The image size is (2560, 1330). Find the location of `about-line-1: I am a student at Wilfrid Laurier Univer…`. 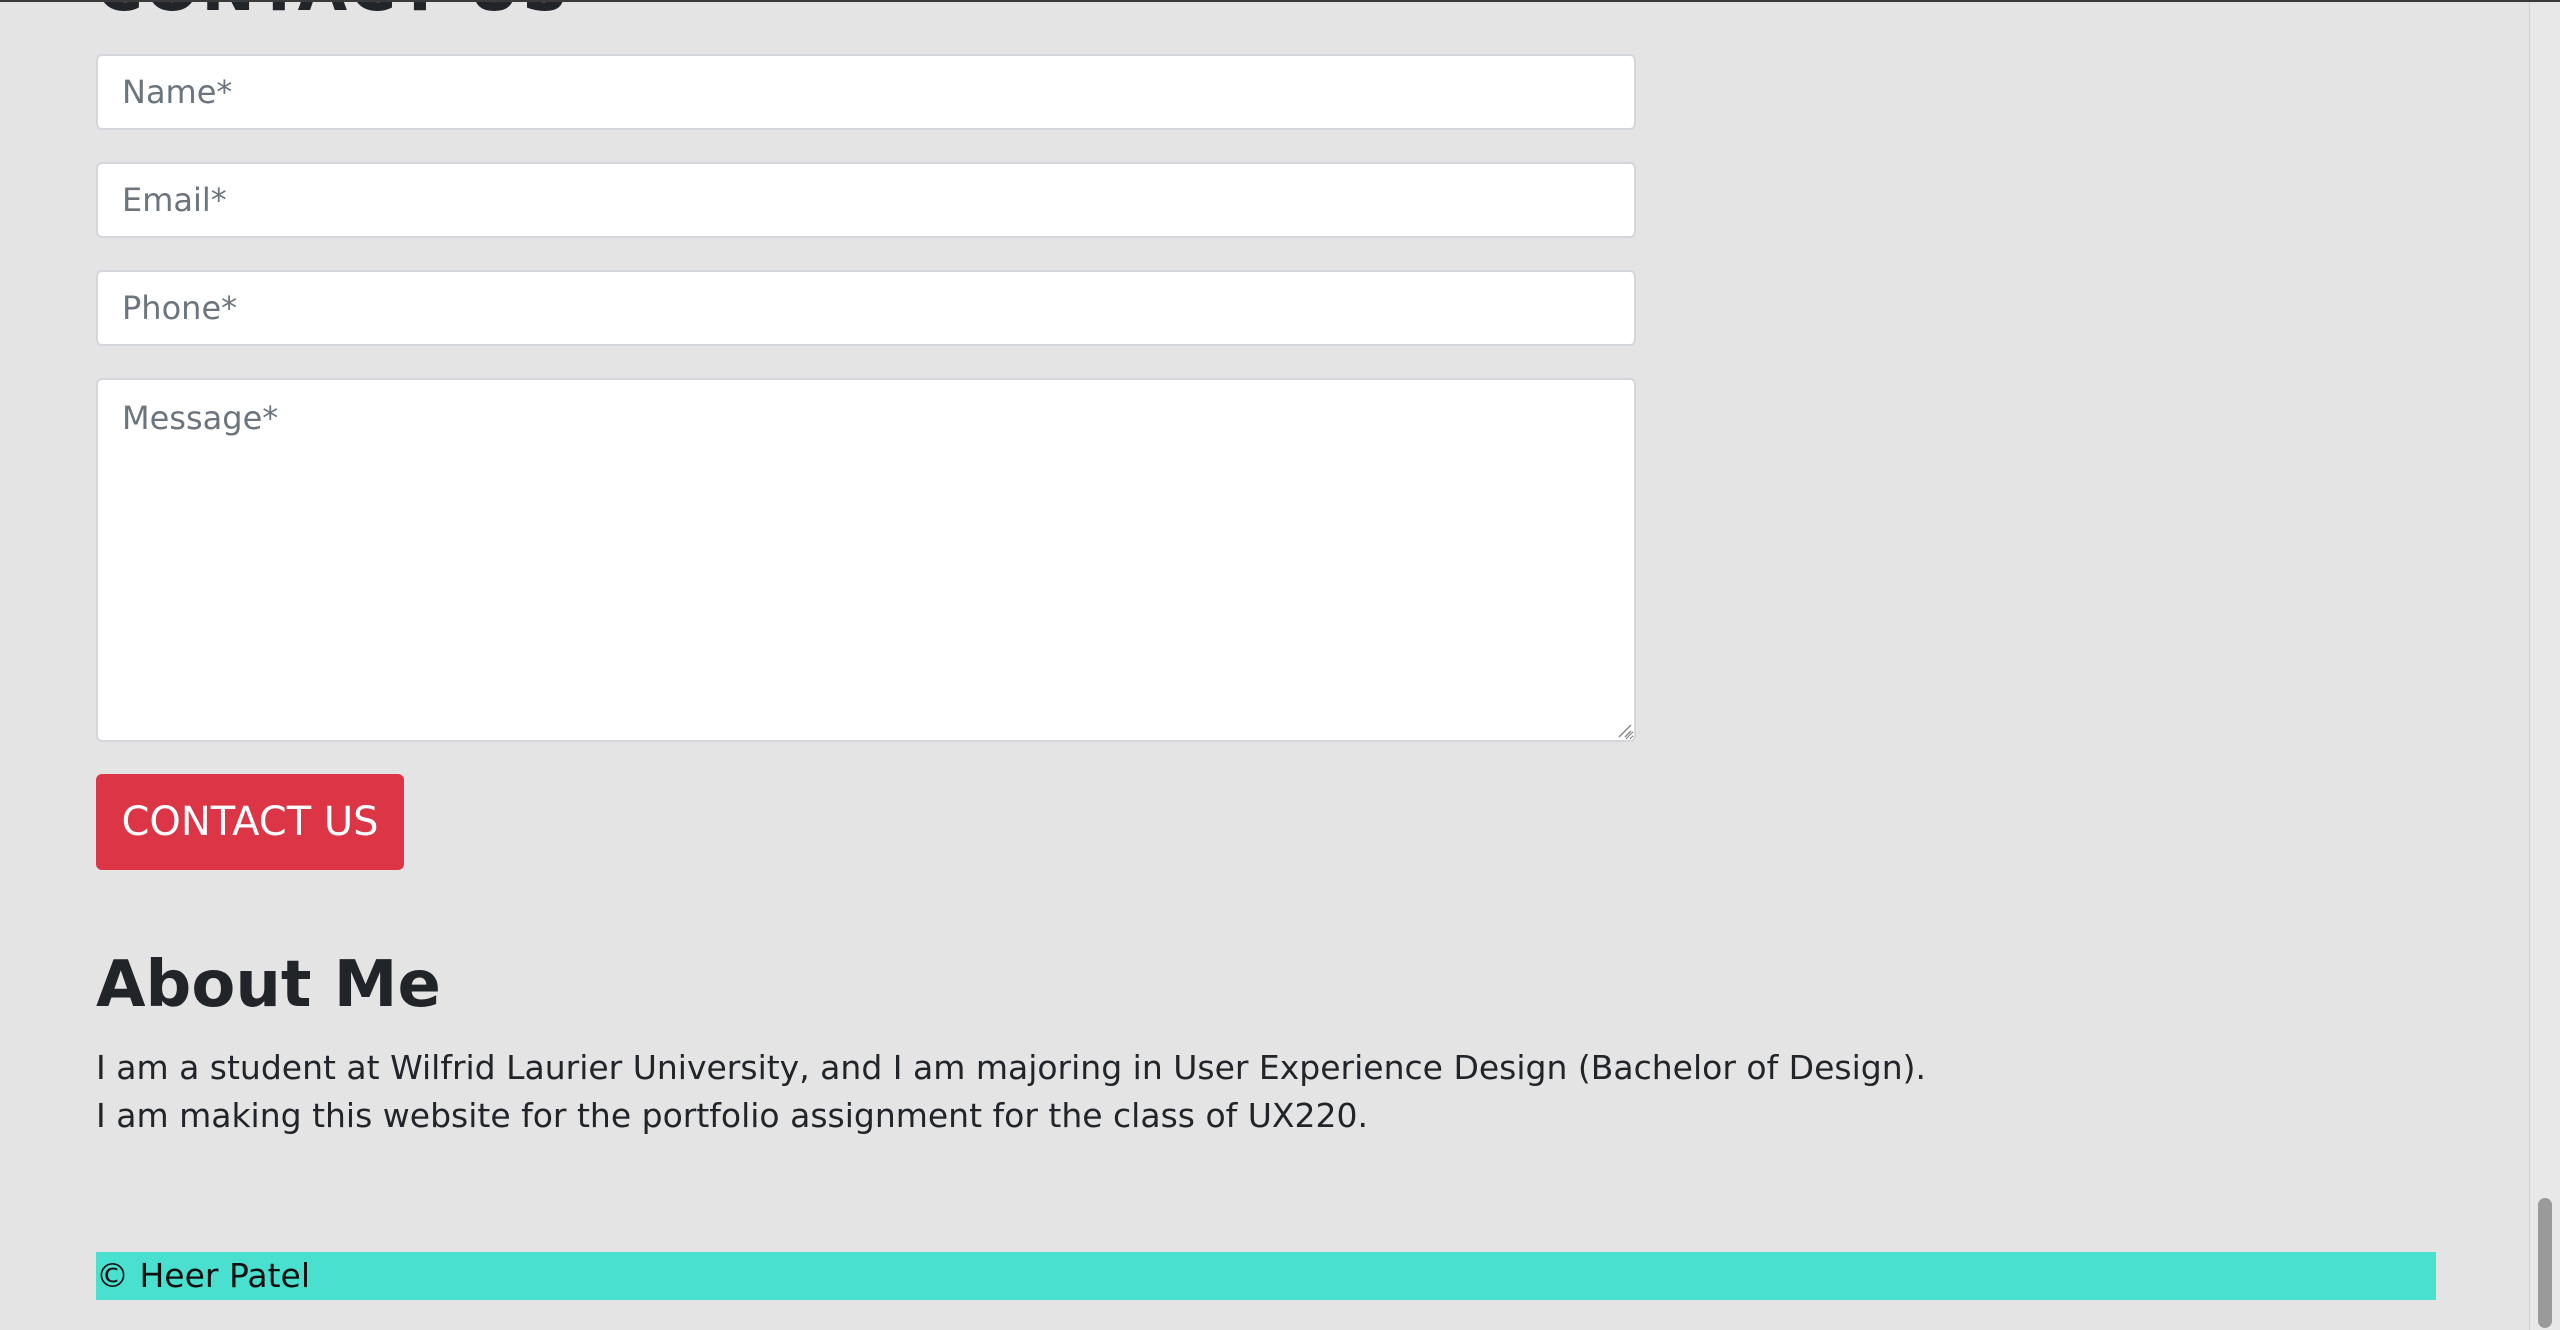

about-line-1: I am a student at Wilfrid Laurier Univer… is located at coordinates (1011, 1067).